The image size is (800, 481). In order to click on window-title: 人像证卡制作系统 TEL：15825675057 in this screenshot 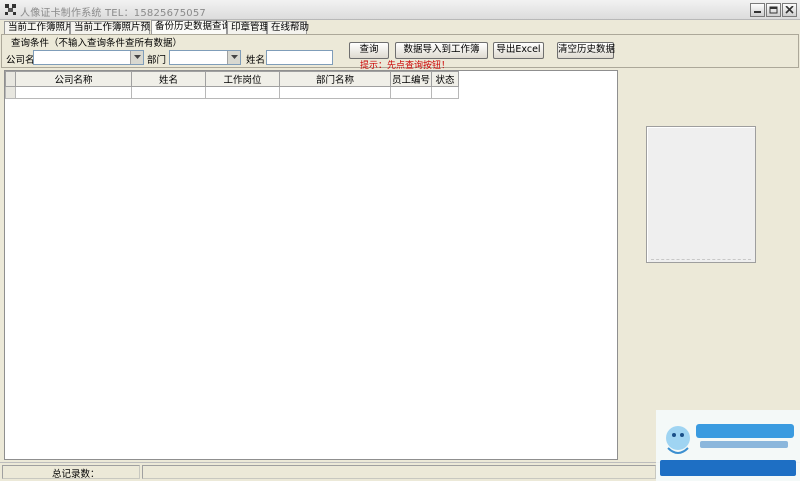, I will do `click(113, 13)`.